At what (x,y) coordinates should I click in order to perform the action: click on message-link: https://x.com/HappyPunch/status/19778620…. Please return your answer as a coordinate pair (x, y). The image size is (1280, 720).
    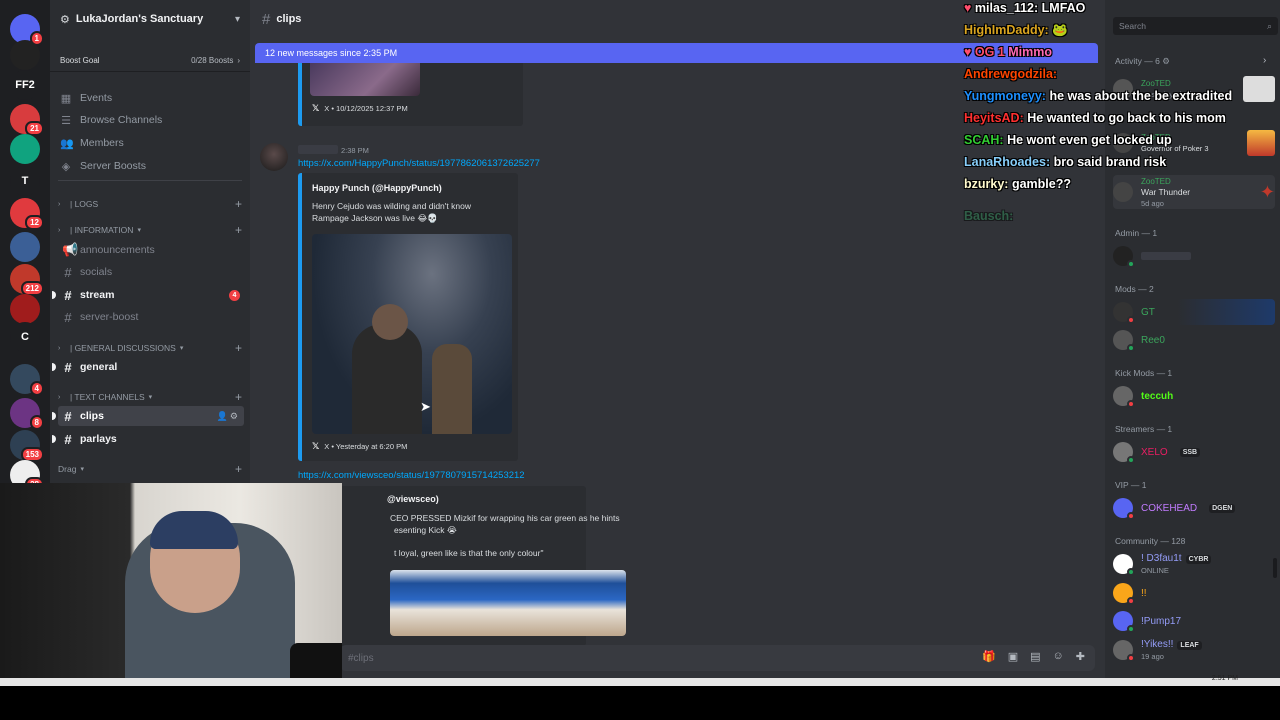
    Looking at the image, I should click on (419, 163).